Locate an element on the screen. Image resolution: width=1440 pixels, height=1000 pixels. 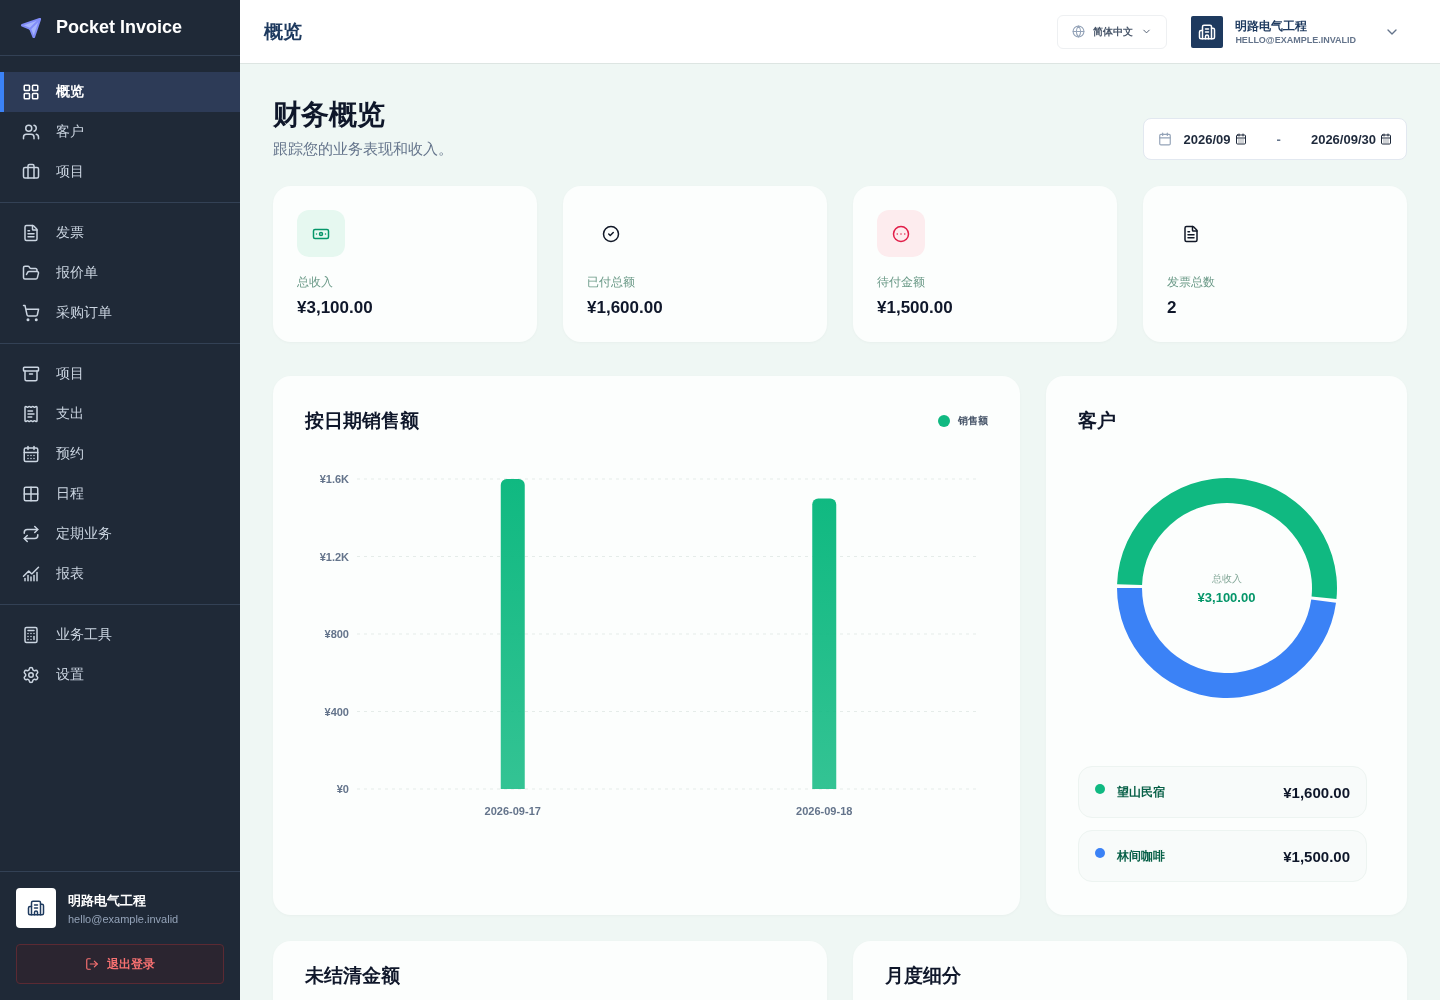
nav-item: 设置 is located at coordinates (120, 675).